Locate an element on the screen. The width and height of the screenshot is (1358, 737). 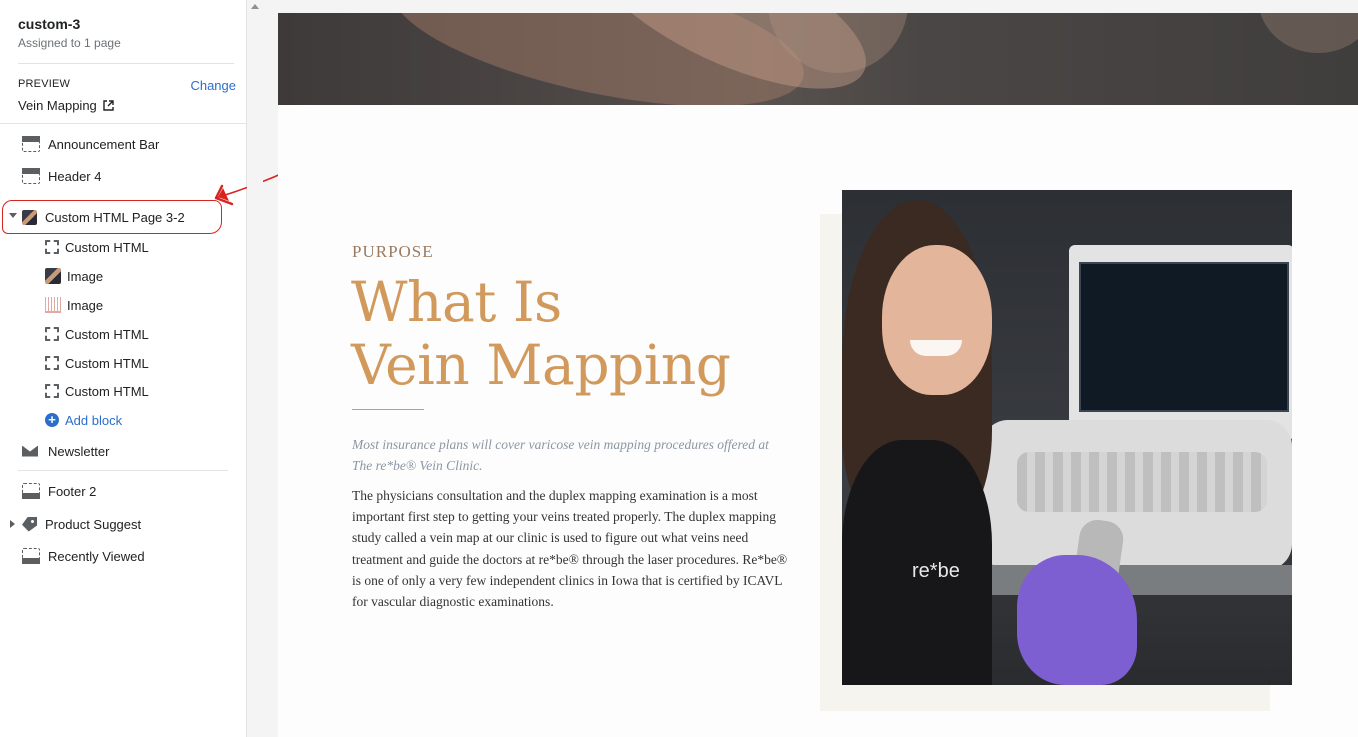
section-label: Newsletter is located at coordinates (79, 451).